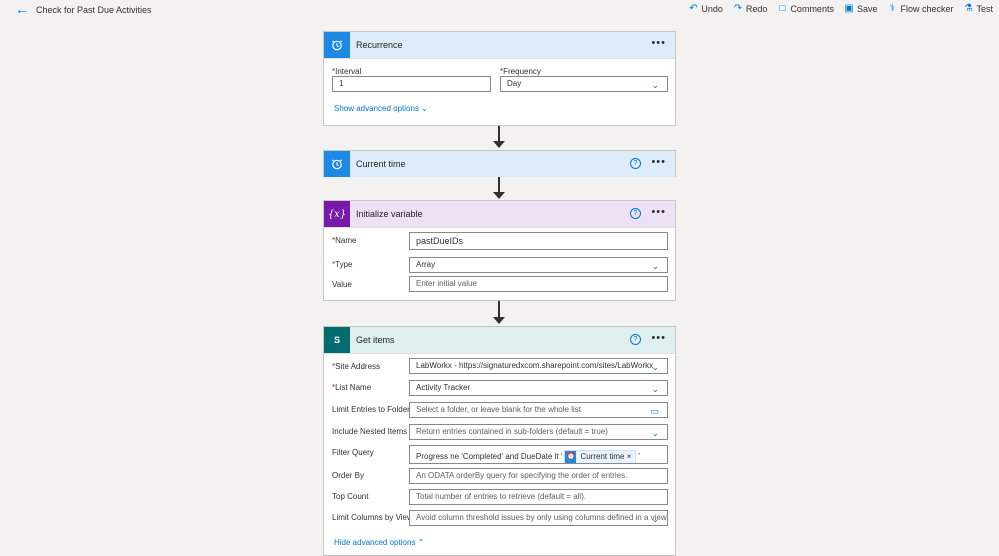 This screenshot has height=556, width=999. I want to click on limit-folder-label: Limit Entries to Folder, so click(371, 409).